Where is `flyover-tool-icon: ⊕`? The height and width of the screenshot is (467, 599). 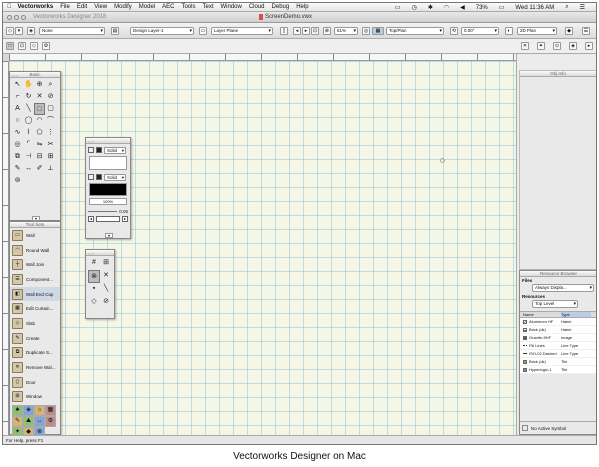 flyover-tool-icon: ⊕ is located at coordinates (39, 85).